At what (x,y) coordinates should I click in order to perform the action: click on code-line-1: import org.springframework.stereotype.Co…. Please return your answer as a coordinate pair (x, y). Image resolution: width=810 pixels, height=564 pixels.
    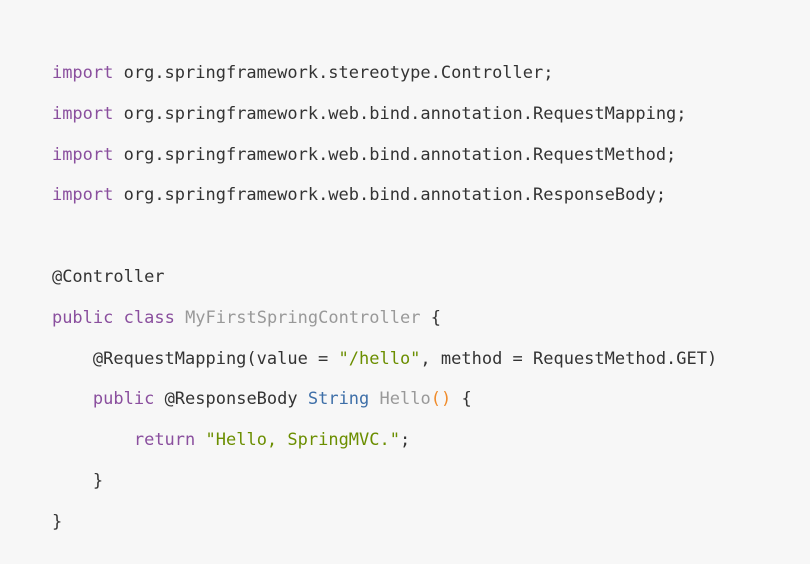
    Looking at the image, I should click on (410, 57).